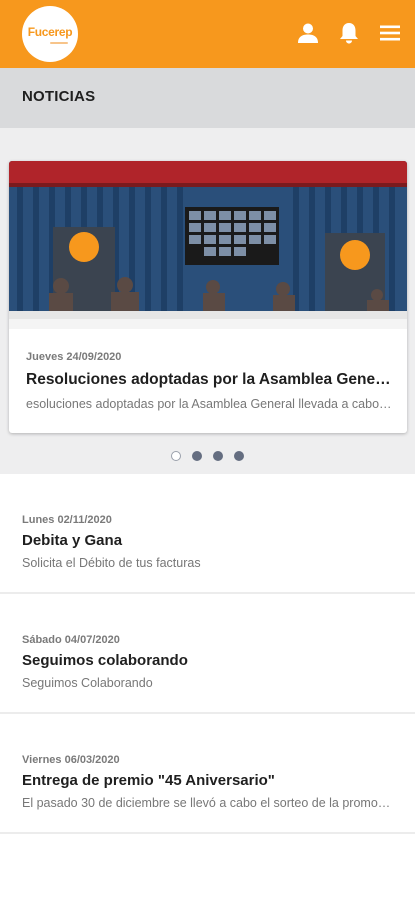  I want to click on news-title: Entrega de premio "45 Aniversario", so click(148, 780).